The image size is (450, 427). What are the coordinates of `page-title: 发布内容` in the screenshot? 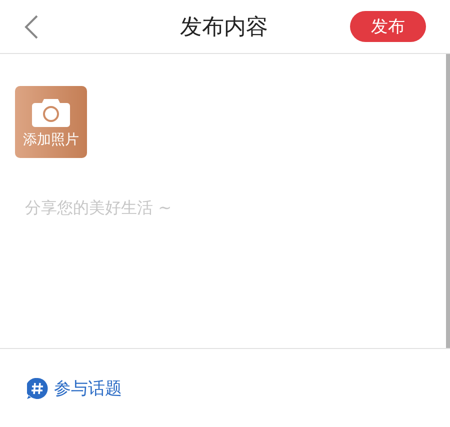 It's located at (224, 28).